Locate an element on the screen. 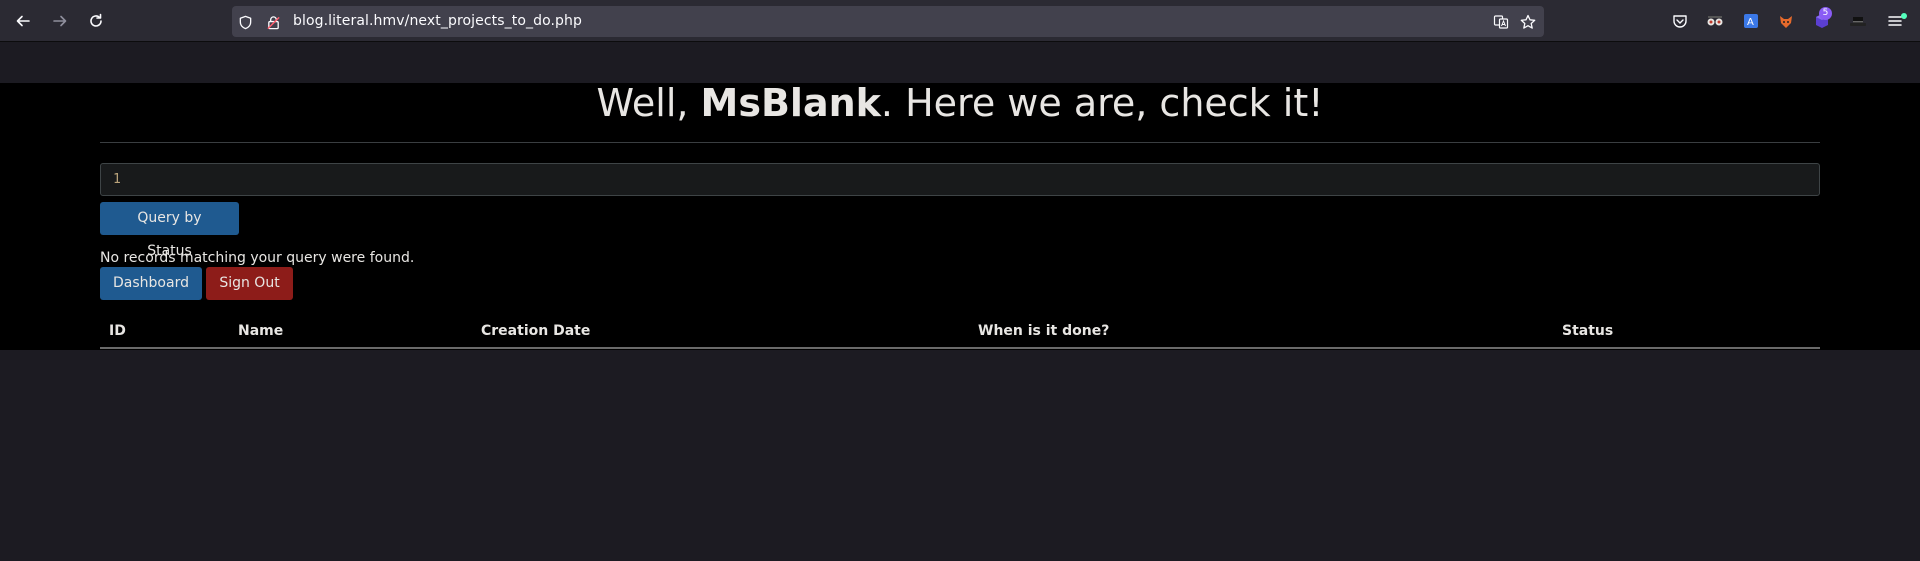 This screenshot has width=1920, height=561. shield-icon is located at coordinates (245, 22).